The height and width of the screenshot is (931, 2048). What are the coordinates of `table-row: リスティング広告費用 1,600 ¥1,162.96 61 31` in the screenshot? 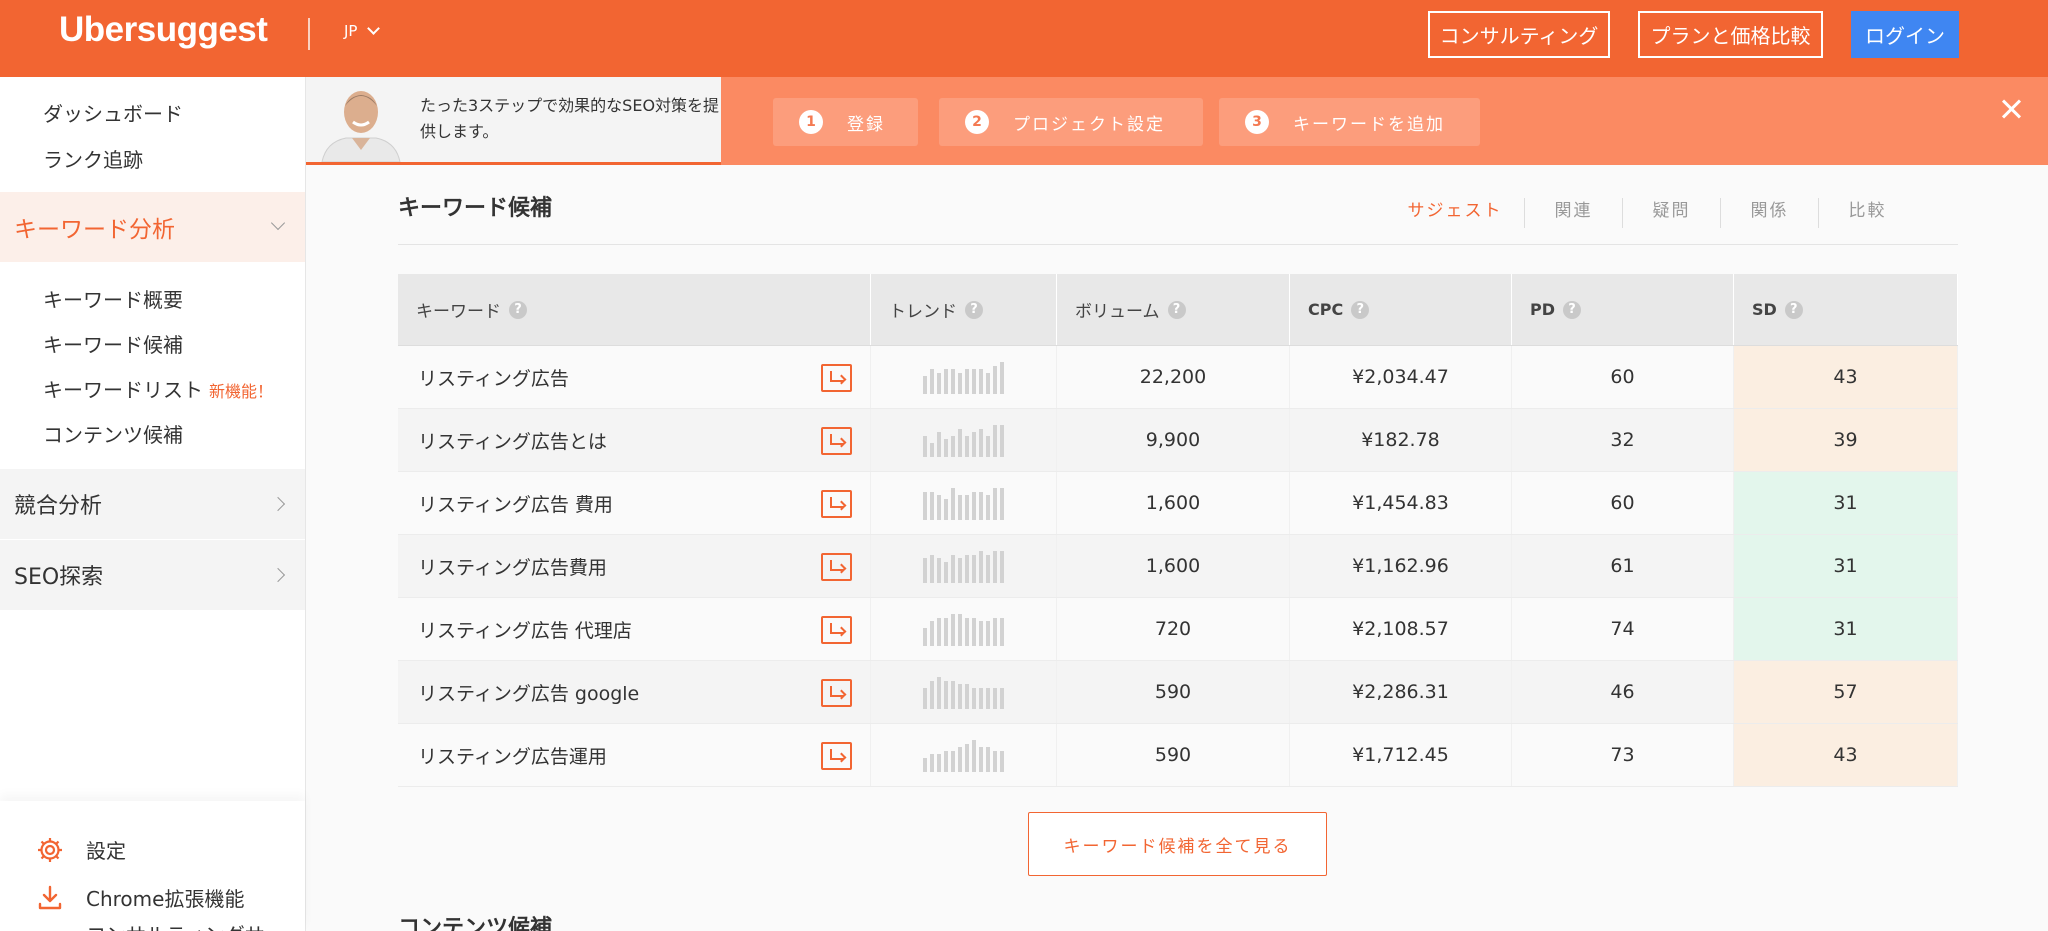 It's located at (1178, 566).